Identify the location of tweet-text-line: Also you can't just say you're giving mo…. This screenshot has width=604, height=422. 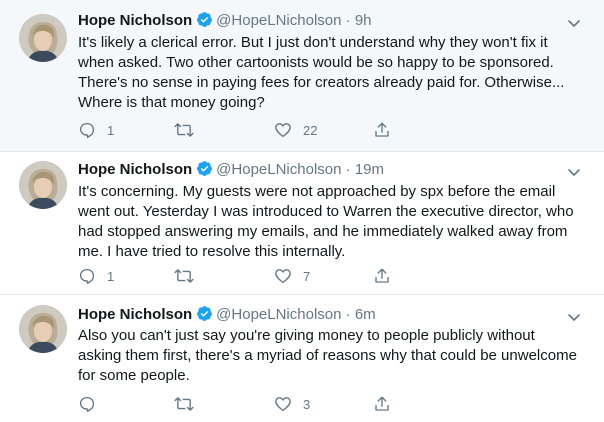
(306, 335).